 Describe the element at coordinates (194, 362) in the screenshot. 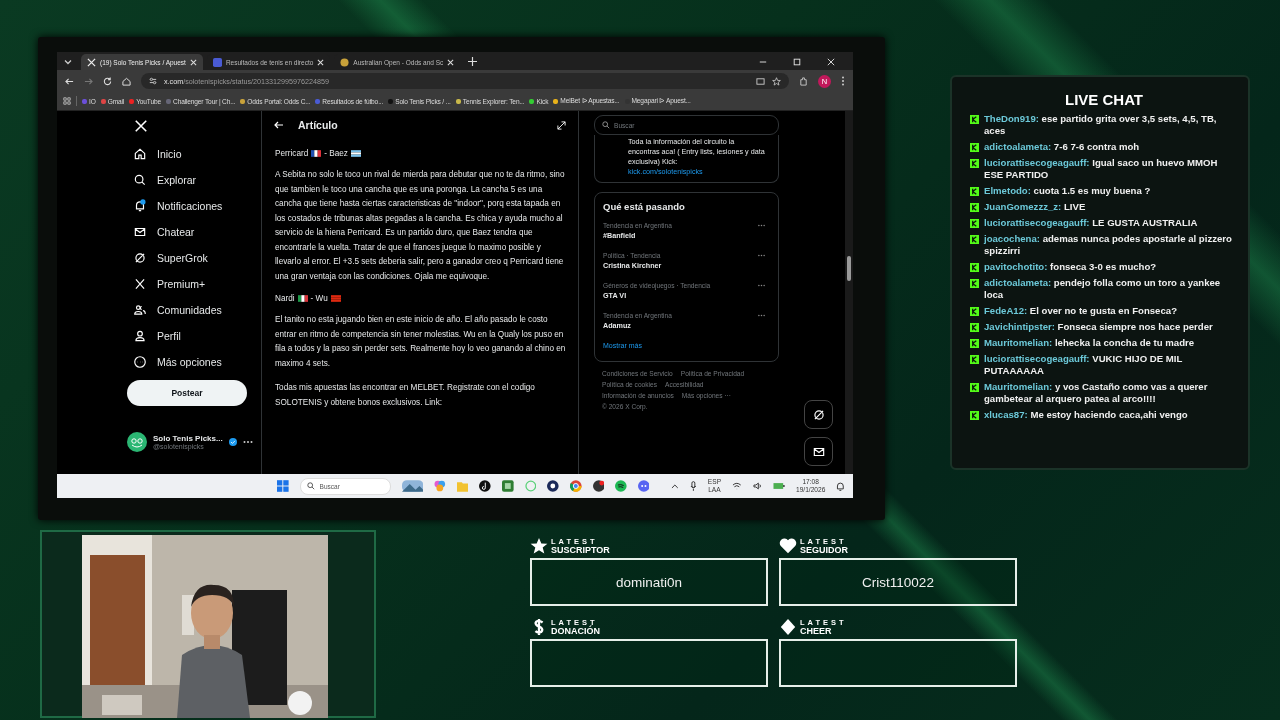

I see `nav-item: Más opciones` at that location.